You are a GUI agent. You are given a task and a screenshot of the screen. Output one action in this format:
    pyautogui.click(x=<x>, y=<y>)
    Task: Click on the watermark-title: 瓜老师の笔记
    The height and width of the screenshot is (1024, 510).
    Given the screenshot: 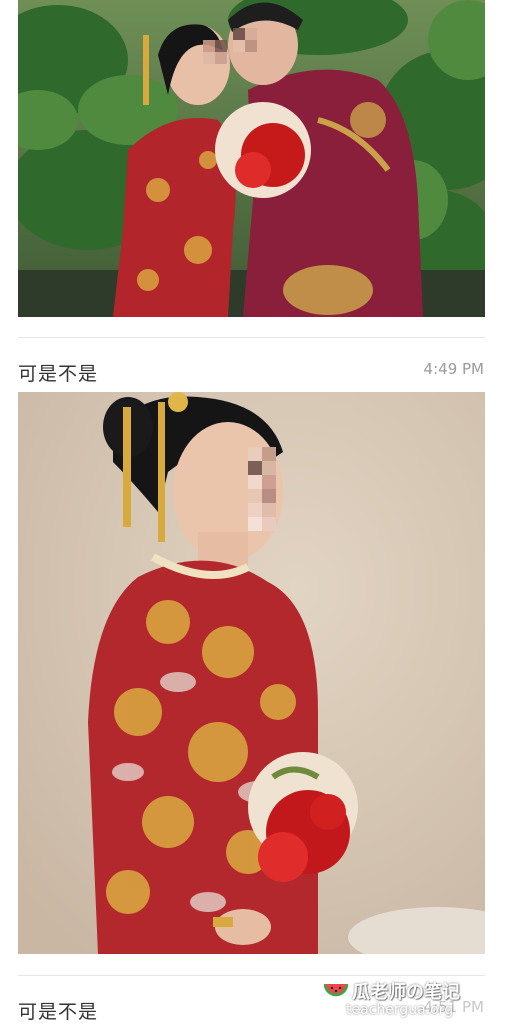 What is the action you would take?
    pyautogui.click(x=406, y=992)
    